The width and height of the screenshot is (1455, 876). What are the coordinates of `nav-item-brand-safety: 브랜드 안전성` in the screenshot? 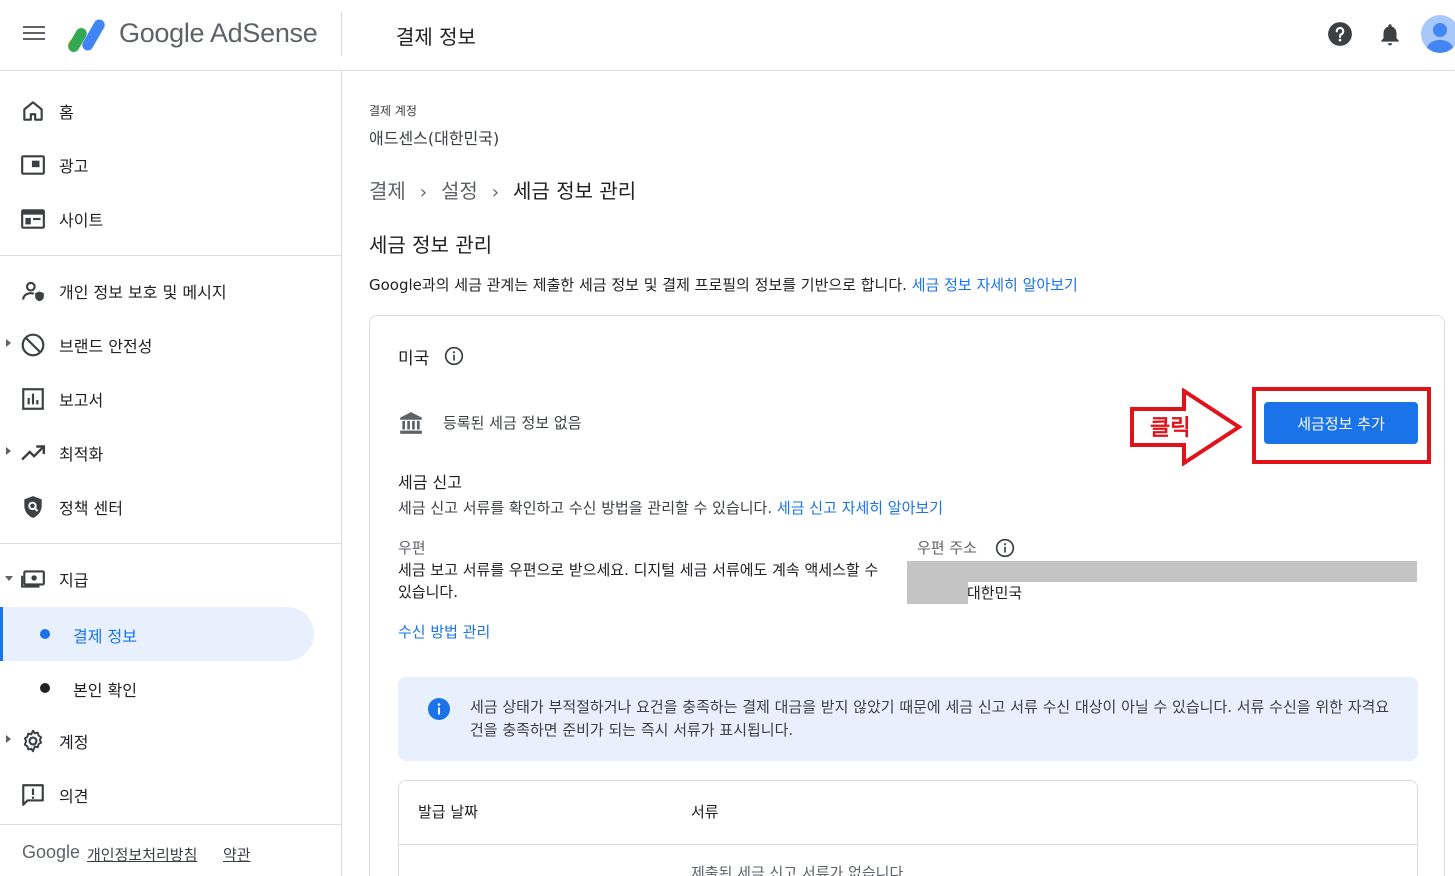 It's located at (171, 344).